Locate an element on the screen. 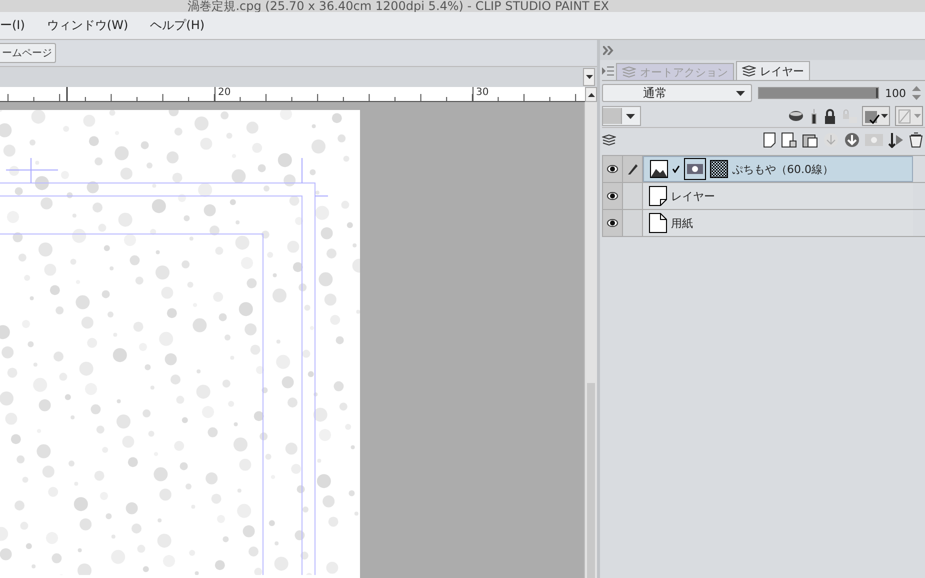 This screenshot has width=925, height=578. ruler-label: 30 is located at coordinates (482, 93).